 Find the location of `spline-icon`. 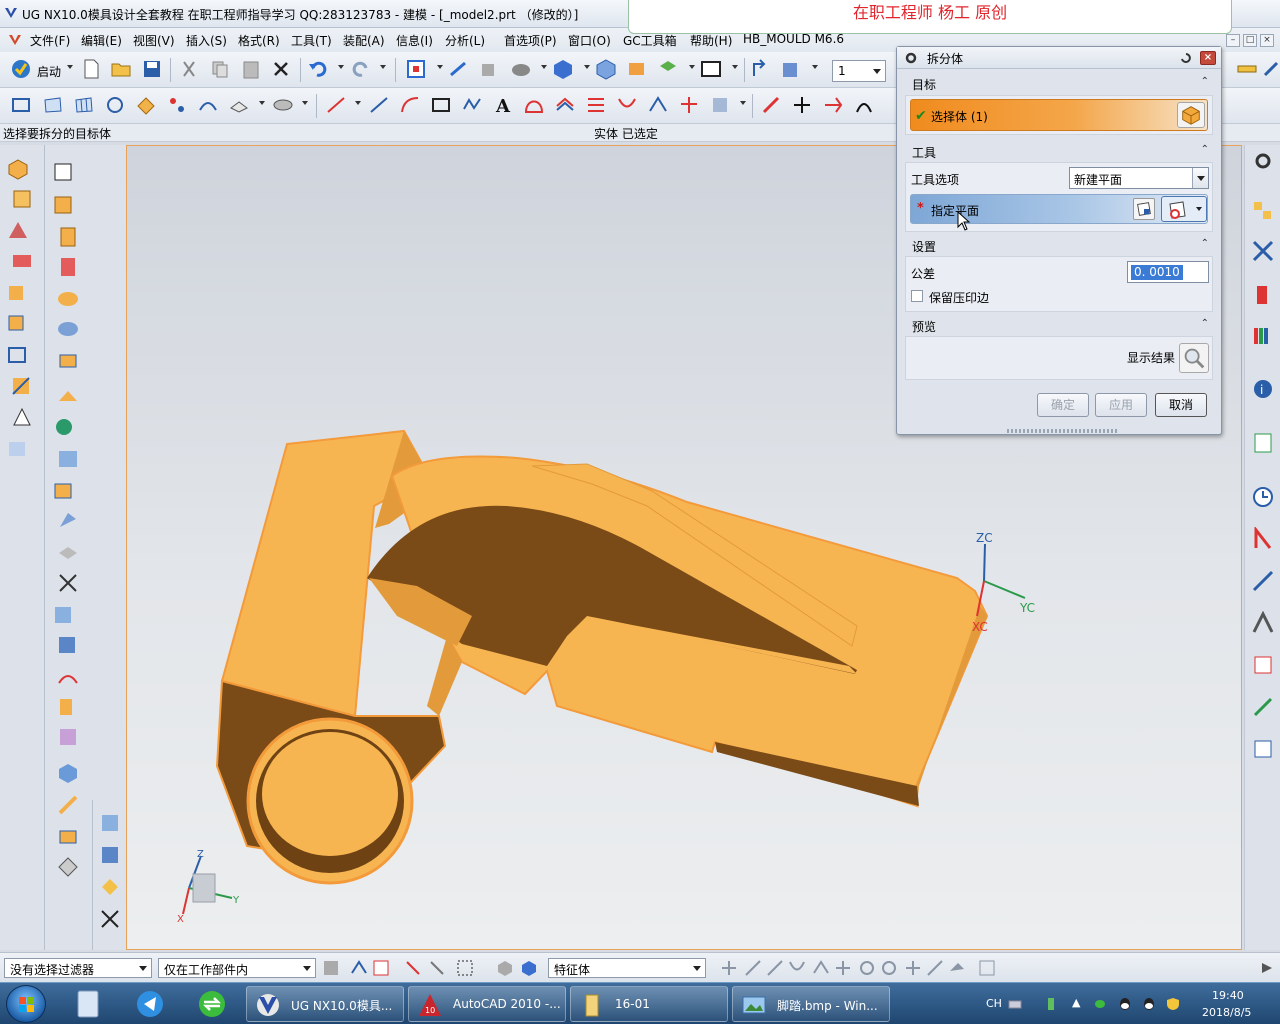

spline-icon is located at coordinates (534, 105).